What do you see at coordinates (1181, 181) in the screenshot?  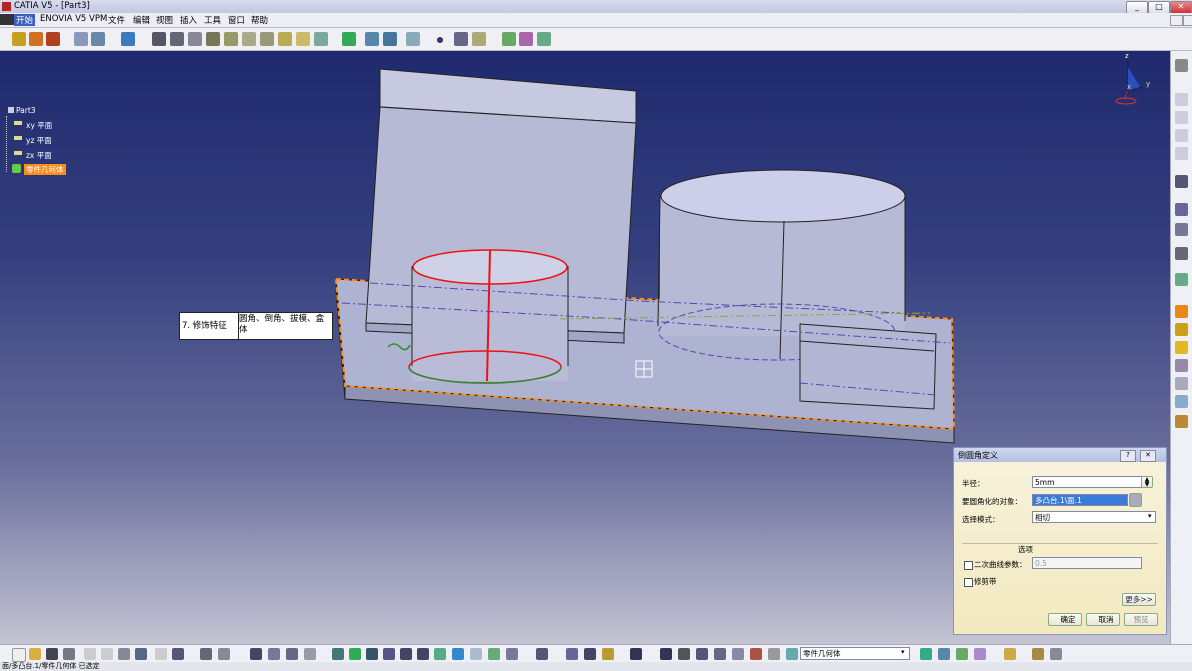 I see `select-arrow-icon` at bounding box center [1181, 181].